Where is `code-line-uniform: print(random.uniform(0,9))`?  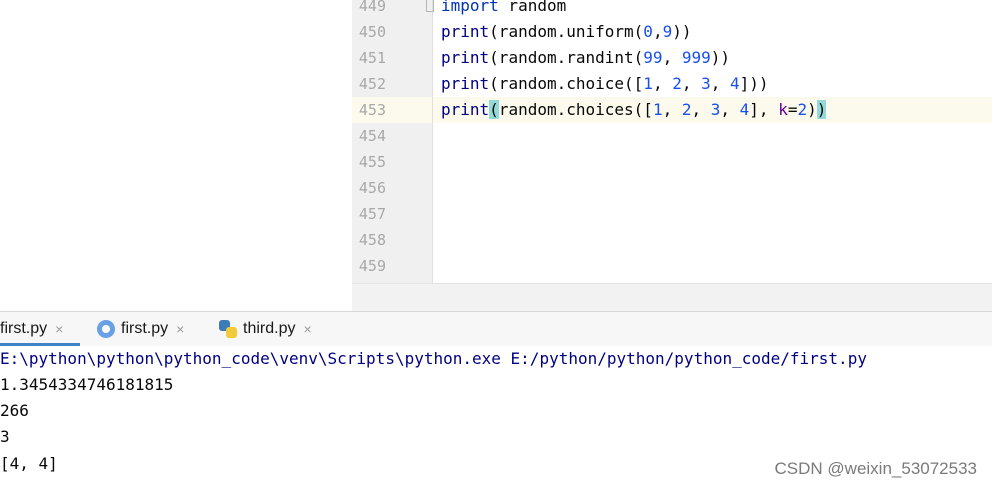 code-line-uniform: print(random.uniform(0,9)) is located at coordinates (566, 32).